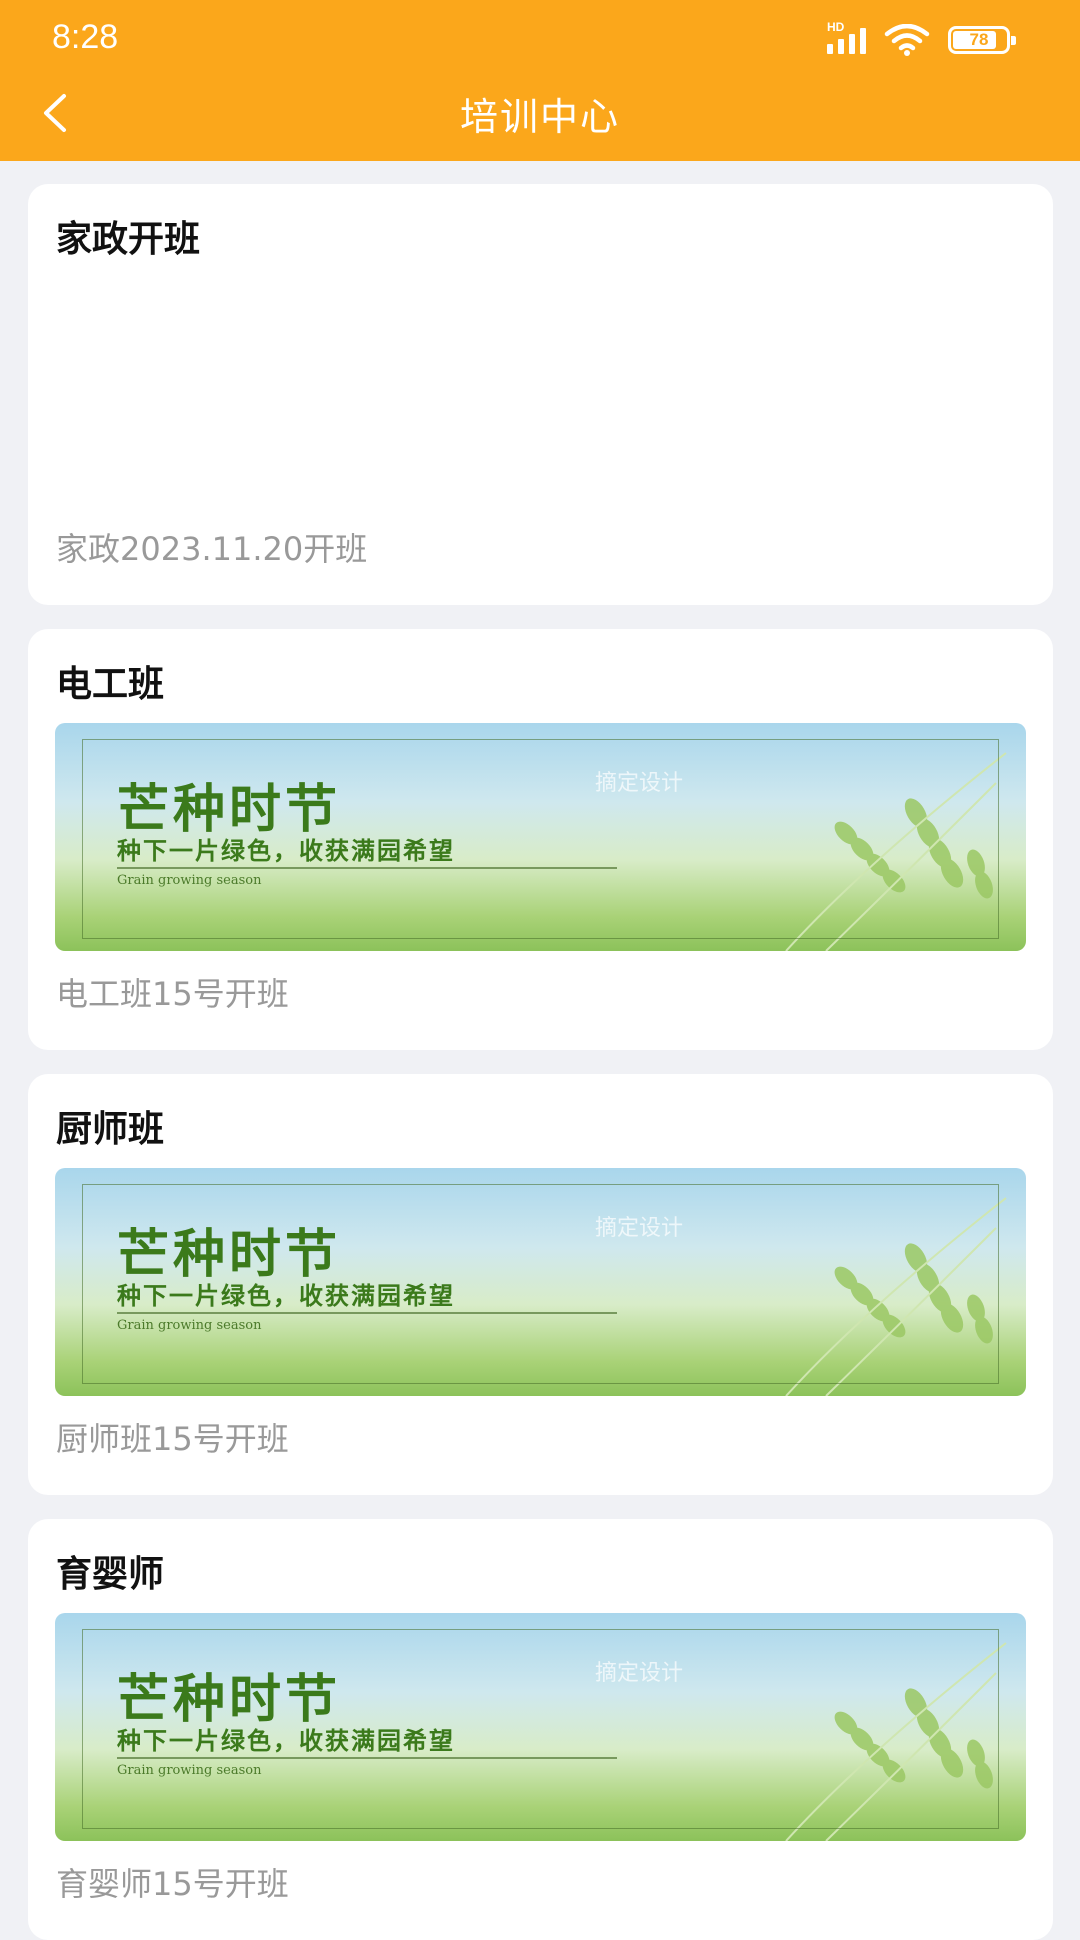 This screenshot has width=1080, height=1940. Describe the element at coordinates (110, 1129) in the screenshot. I see `course-title: 厨师班` at that location.